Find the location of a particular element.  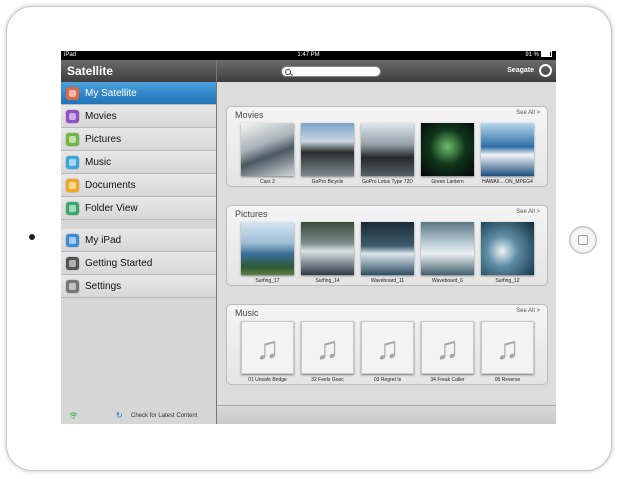

sidebar-footer: ↻ Check for Latest Content is located at coordinates (138, 416).